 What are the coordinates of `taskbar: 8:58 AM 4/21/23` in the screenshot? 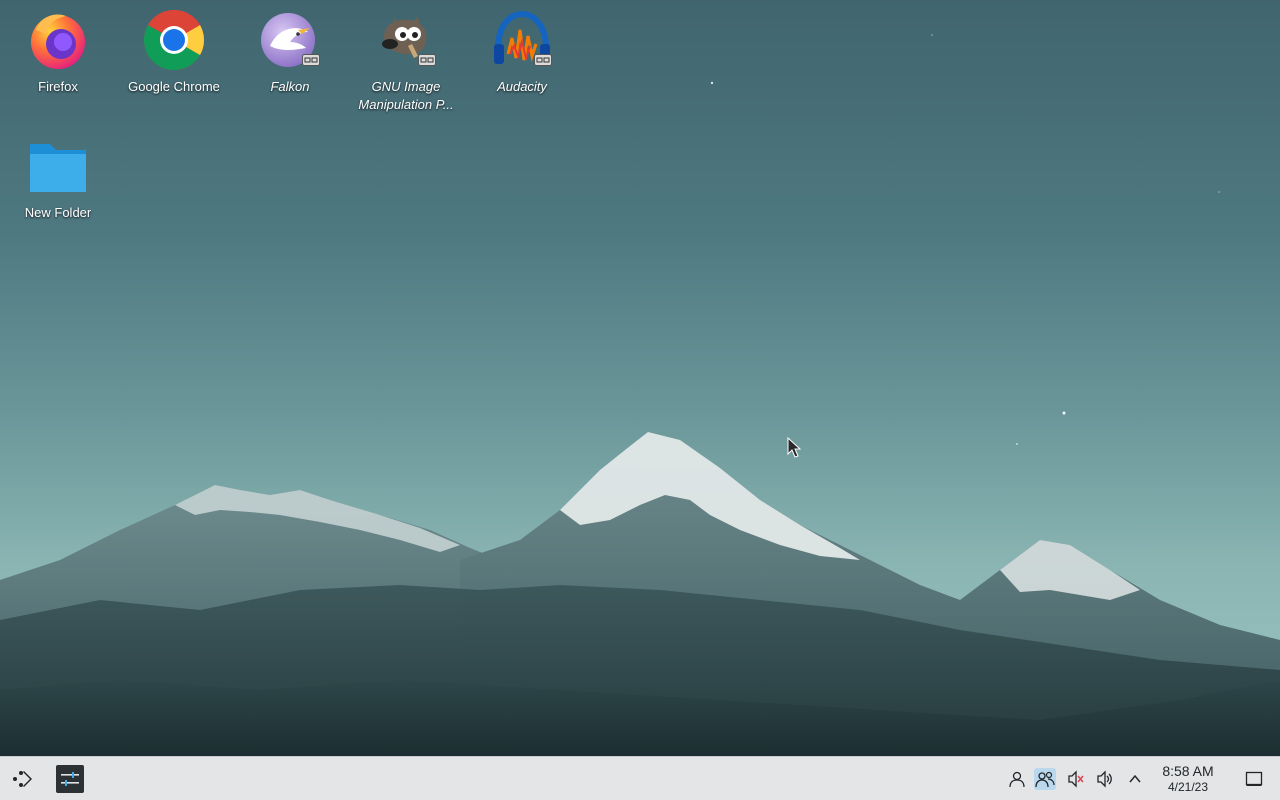 It's located at (640, 778).